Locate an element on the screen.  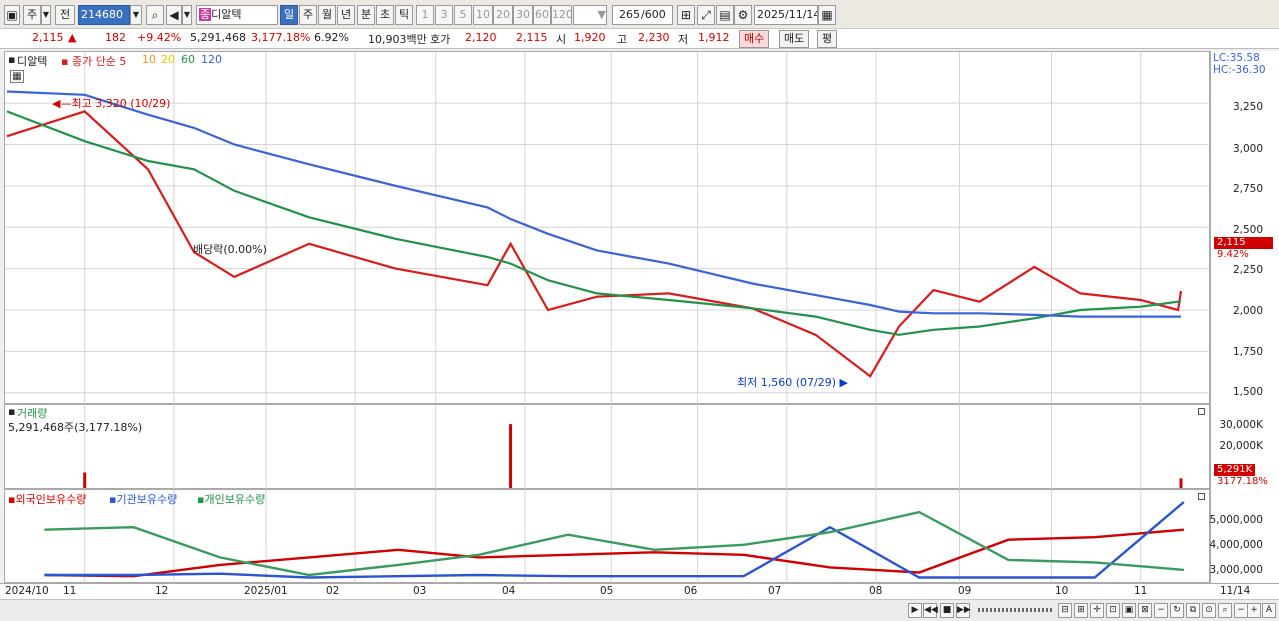
holdings-panel: ▪외국인보유수량 ▪기관보유수량 ▪개인보유수량 is located at coordinates (607, 536).